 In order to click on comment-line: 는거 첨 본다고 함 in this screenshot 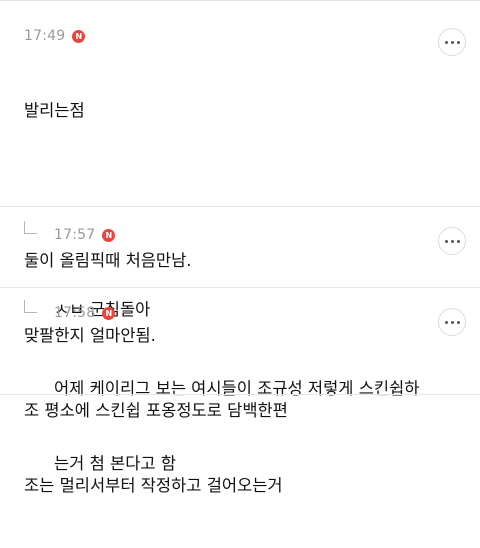, I will do `click(115, 463)`.